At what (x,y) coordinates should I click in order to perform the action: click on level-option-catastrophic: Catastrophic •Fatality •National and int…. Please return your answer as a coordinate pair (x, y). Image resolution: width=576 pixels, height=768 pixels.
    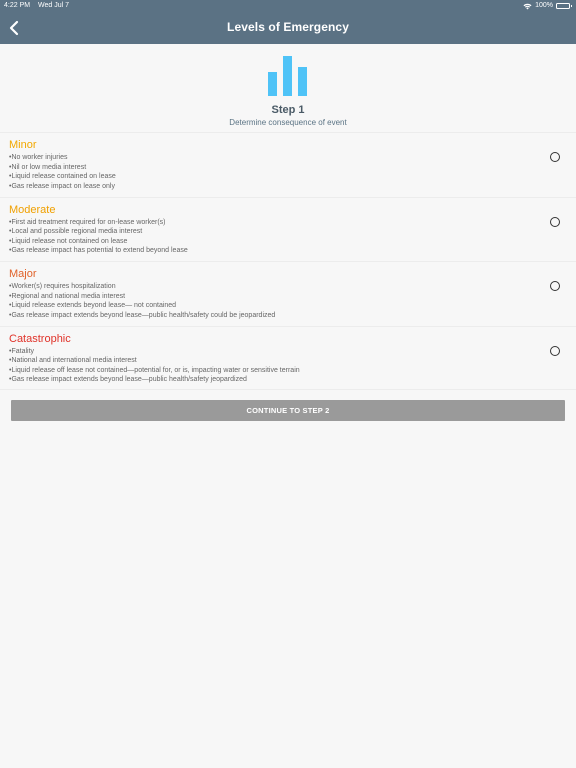
    Looking at the image, I should click on (288, 357).